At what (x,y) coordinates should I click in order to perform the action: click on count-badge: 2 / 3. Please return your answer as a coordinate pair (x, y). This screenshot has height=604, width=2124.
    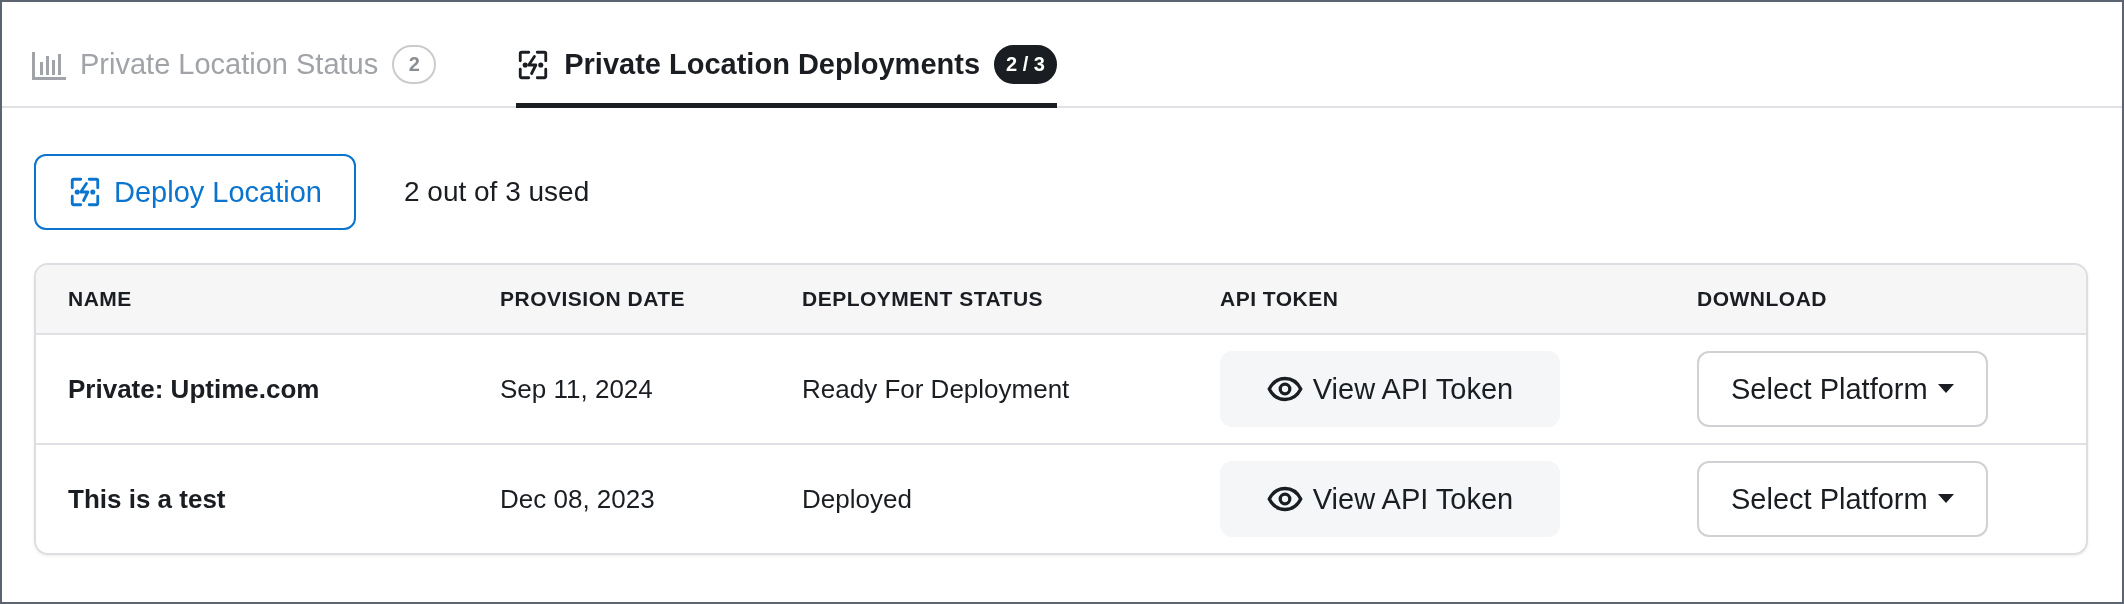
    Looking at the image, I should click on (1025, 64).